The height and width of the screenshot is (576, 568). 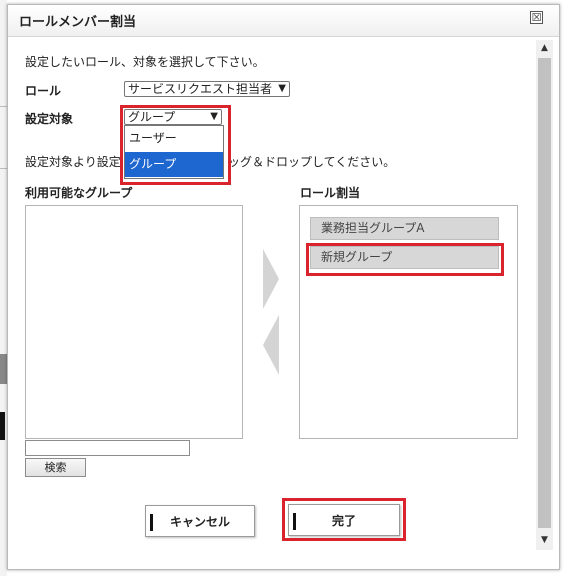 What do you see at coordinates (282, 88) in the screenshot?
I see `chevron-down-icon: ▼` at bounding box center [282, 88].